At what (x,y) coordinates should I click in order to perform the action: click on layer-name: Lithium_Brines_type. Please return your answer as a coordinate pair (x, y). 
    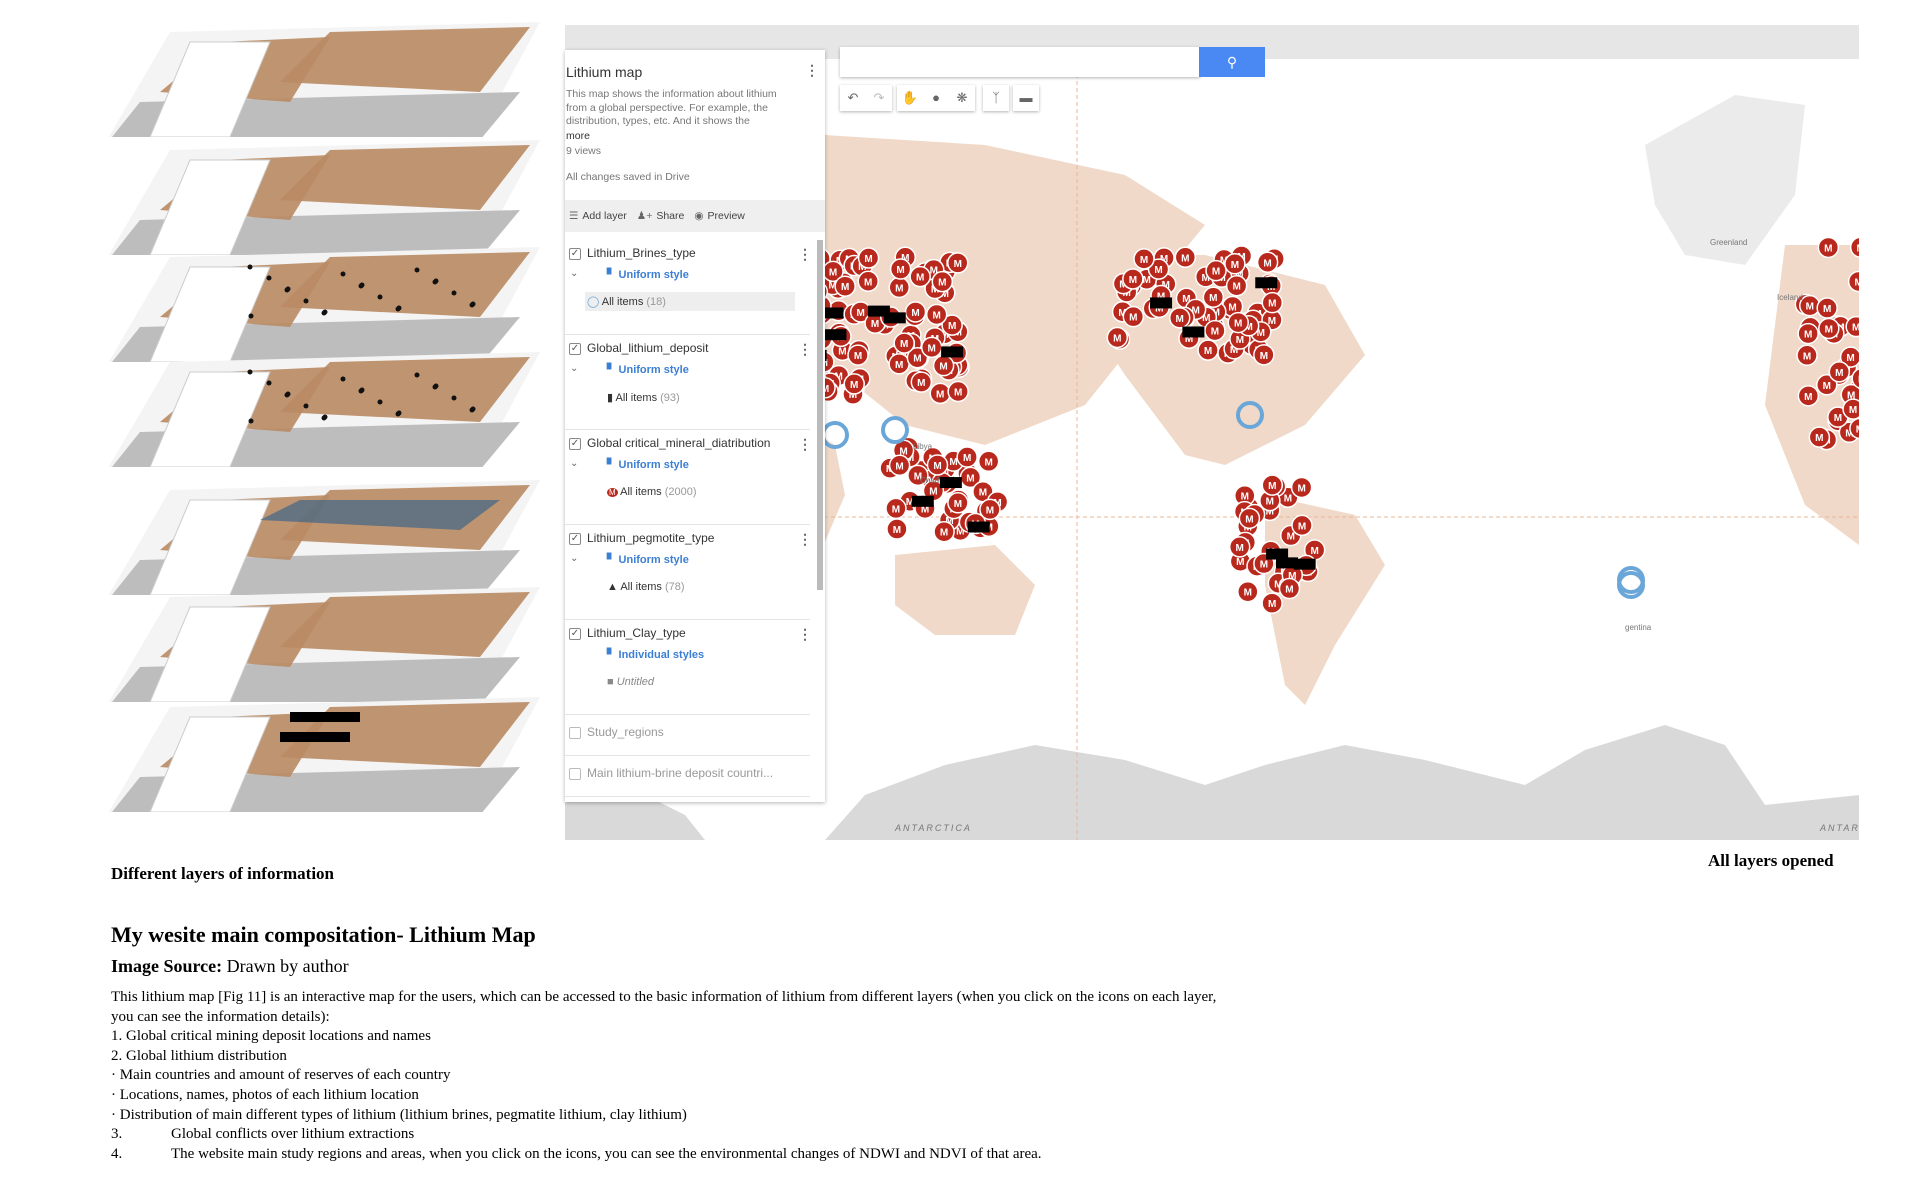
    Looking at the image, I should click on (641, 253).